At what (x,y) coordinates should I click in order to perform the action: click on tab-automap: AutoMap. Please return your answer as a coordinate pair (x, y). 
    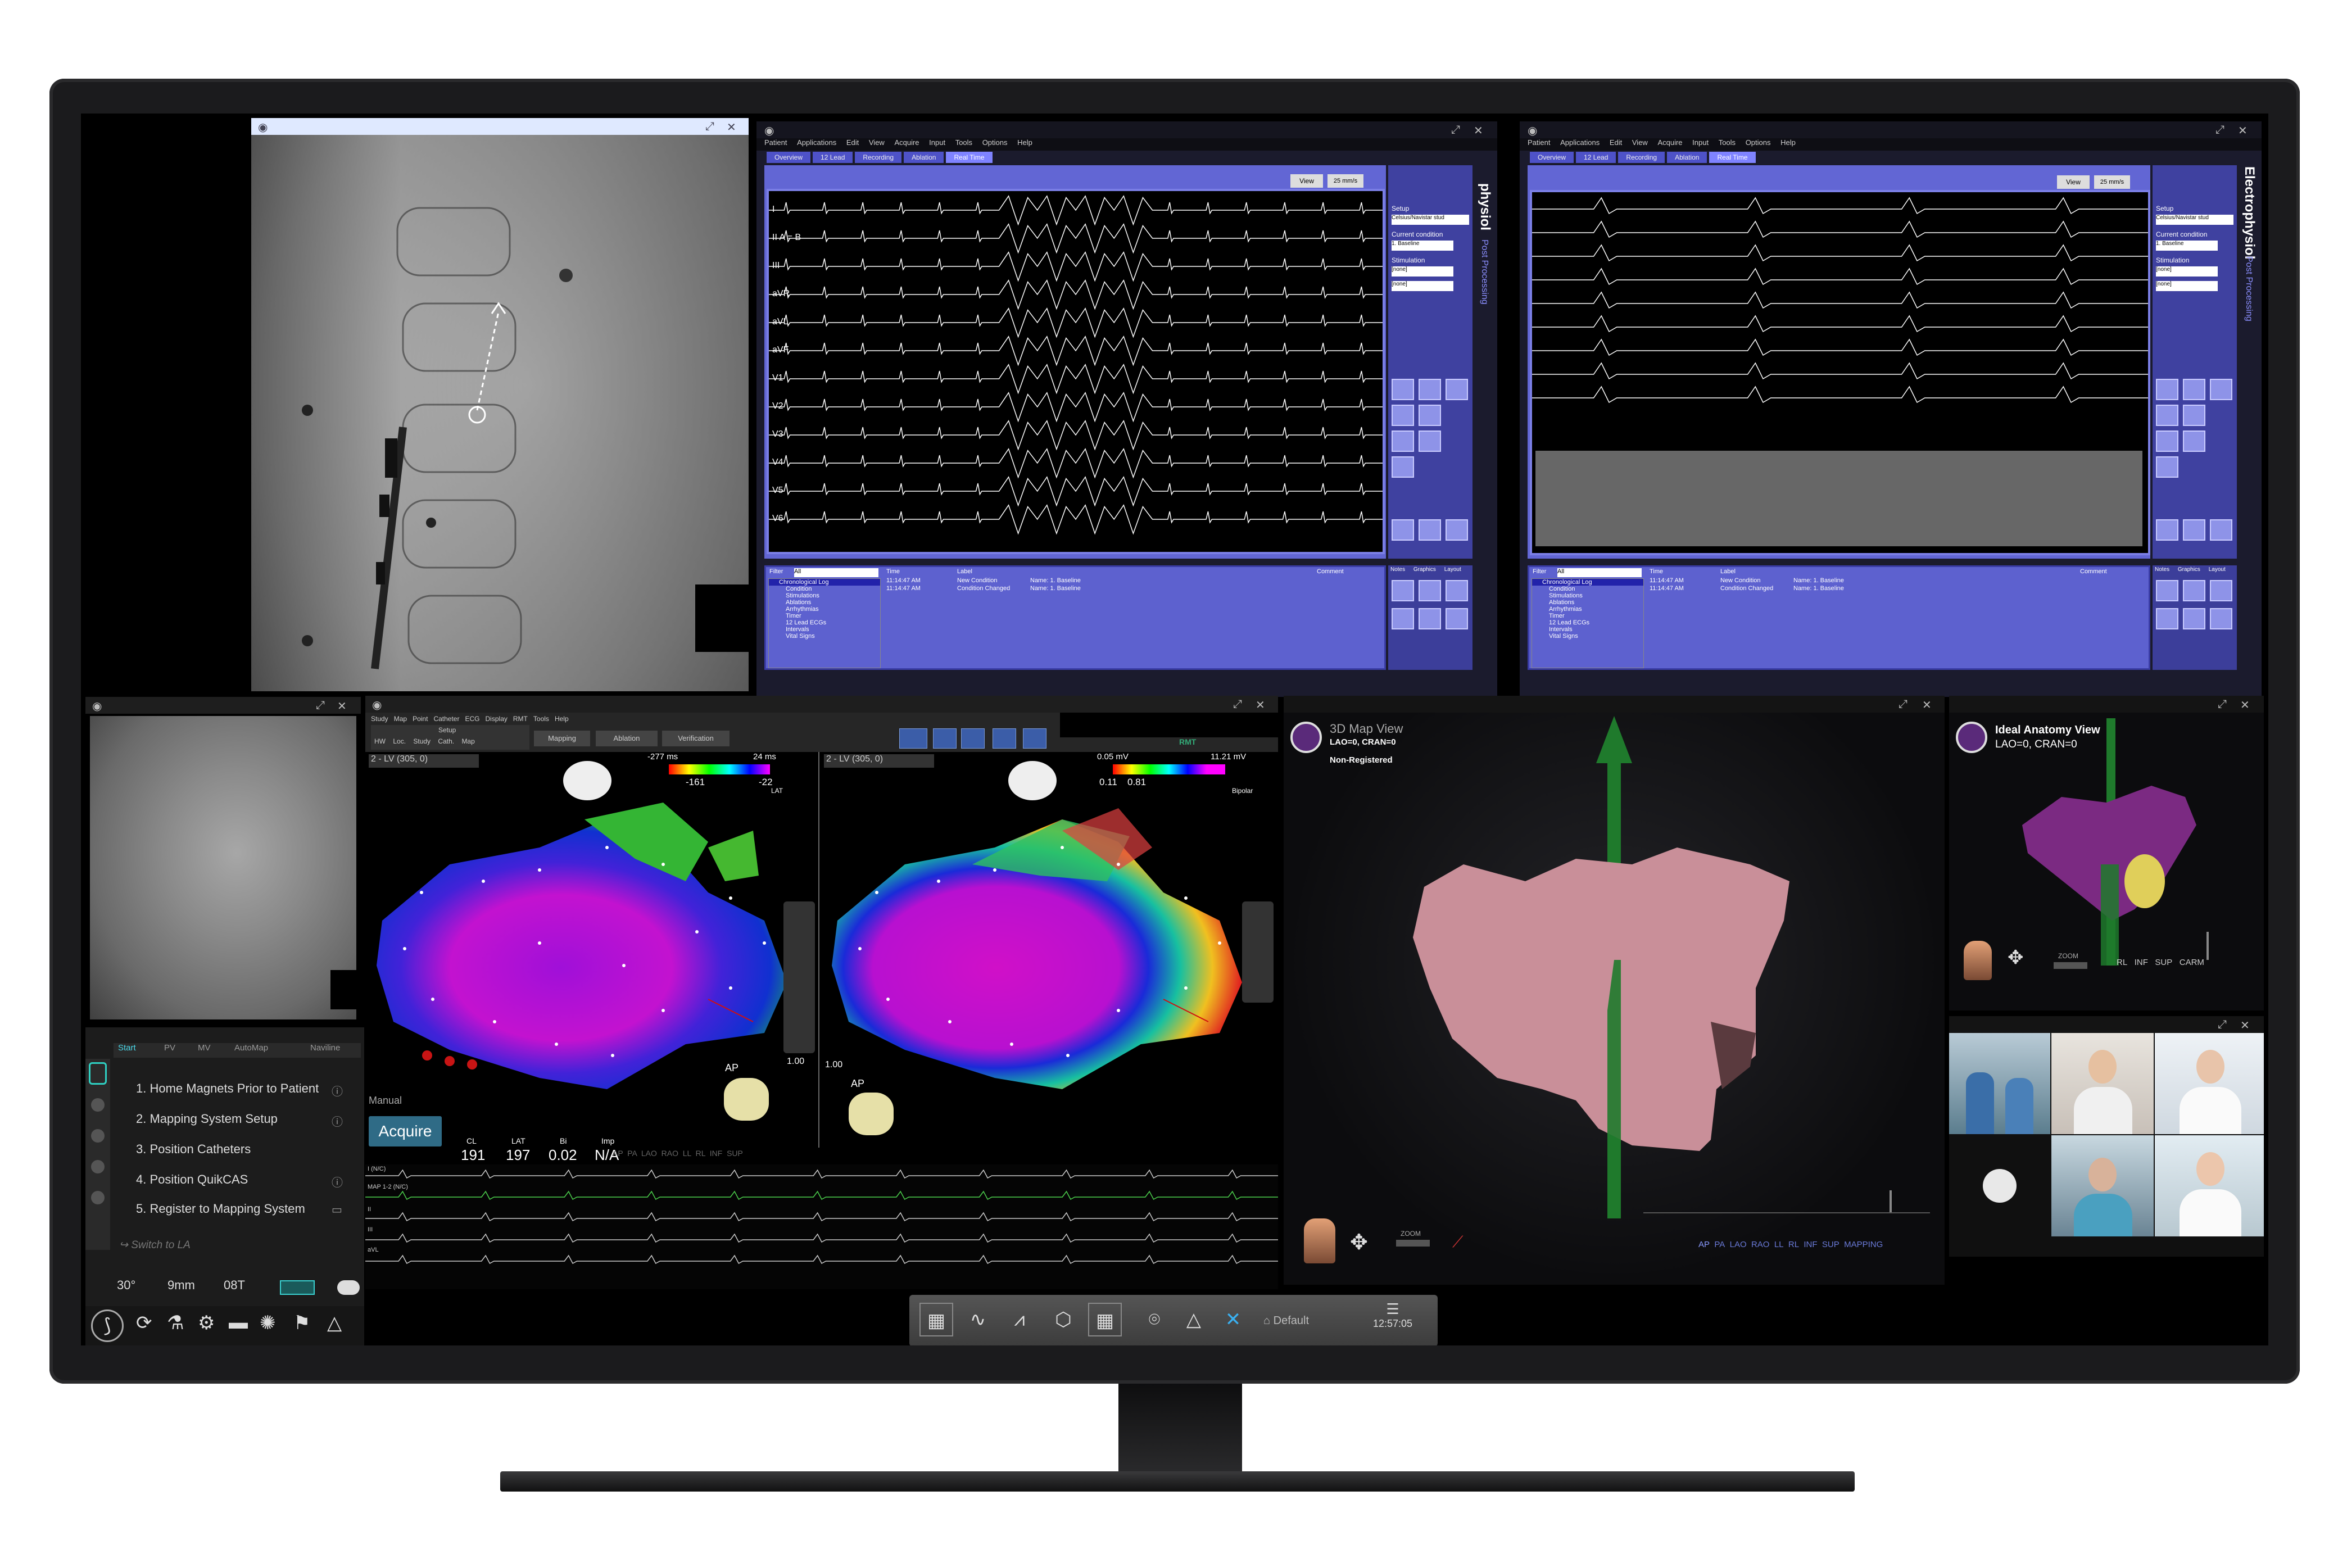
    Looking at the image, I should click on (251, 1048).